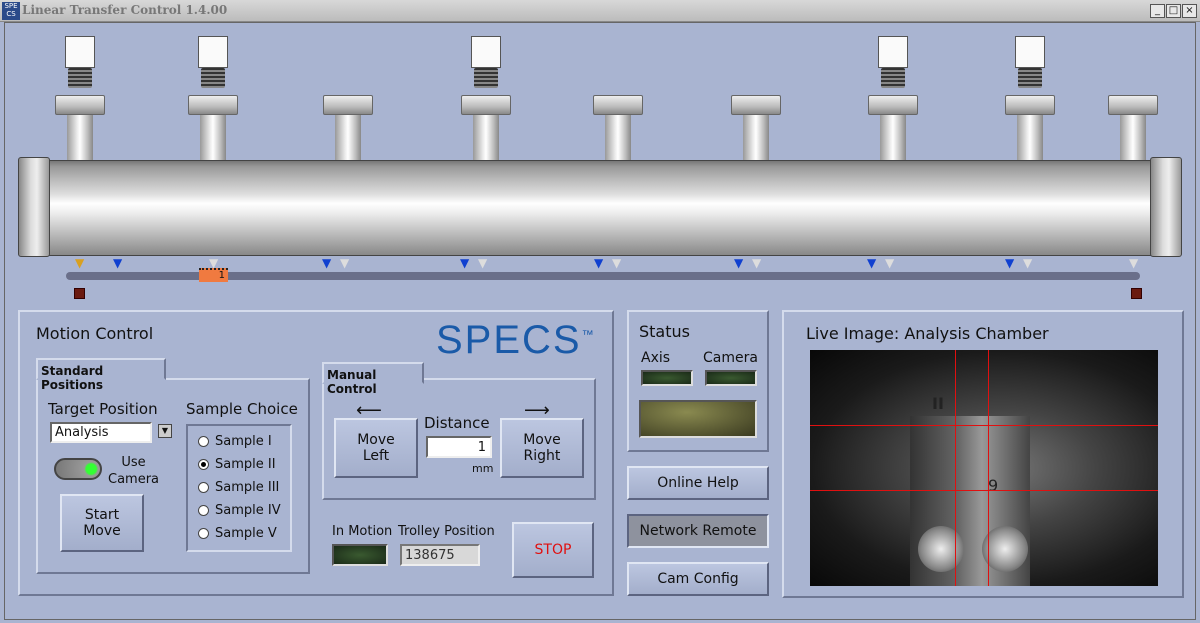  I want to click on brand-tm: ™, so click(588, 334).